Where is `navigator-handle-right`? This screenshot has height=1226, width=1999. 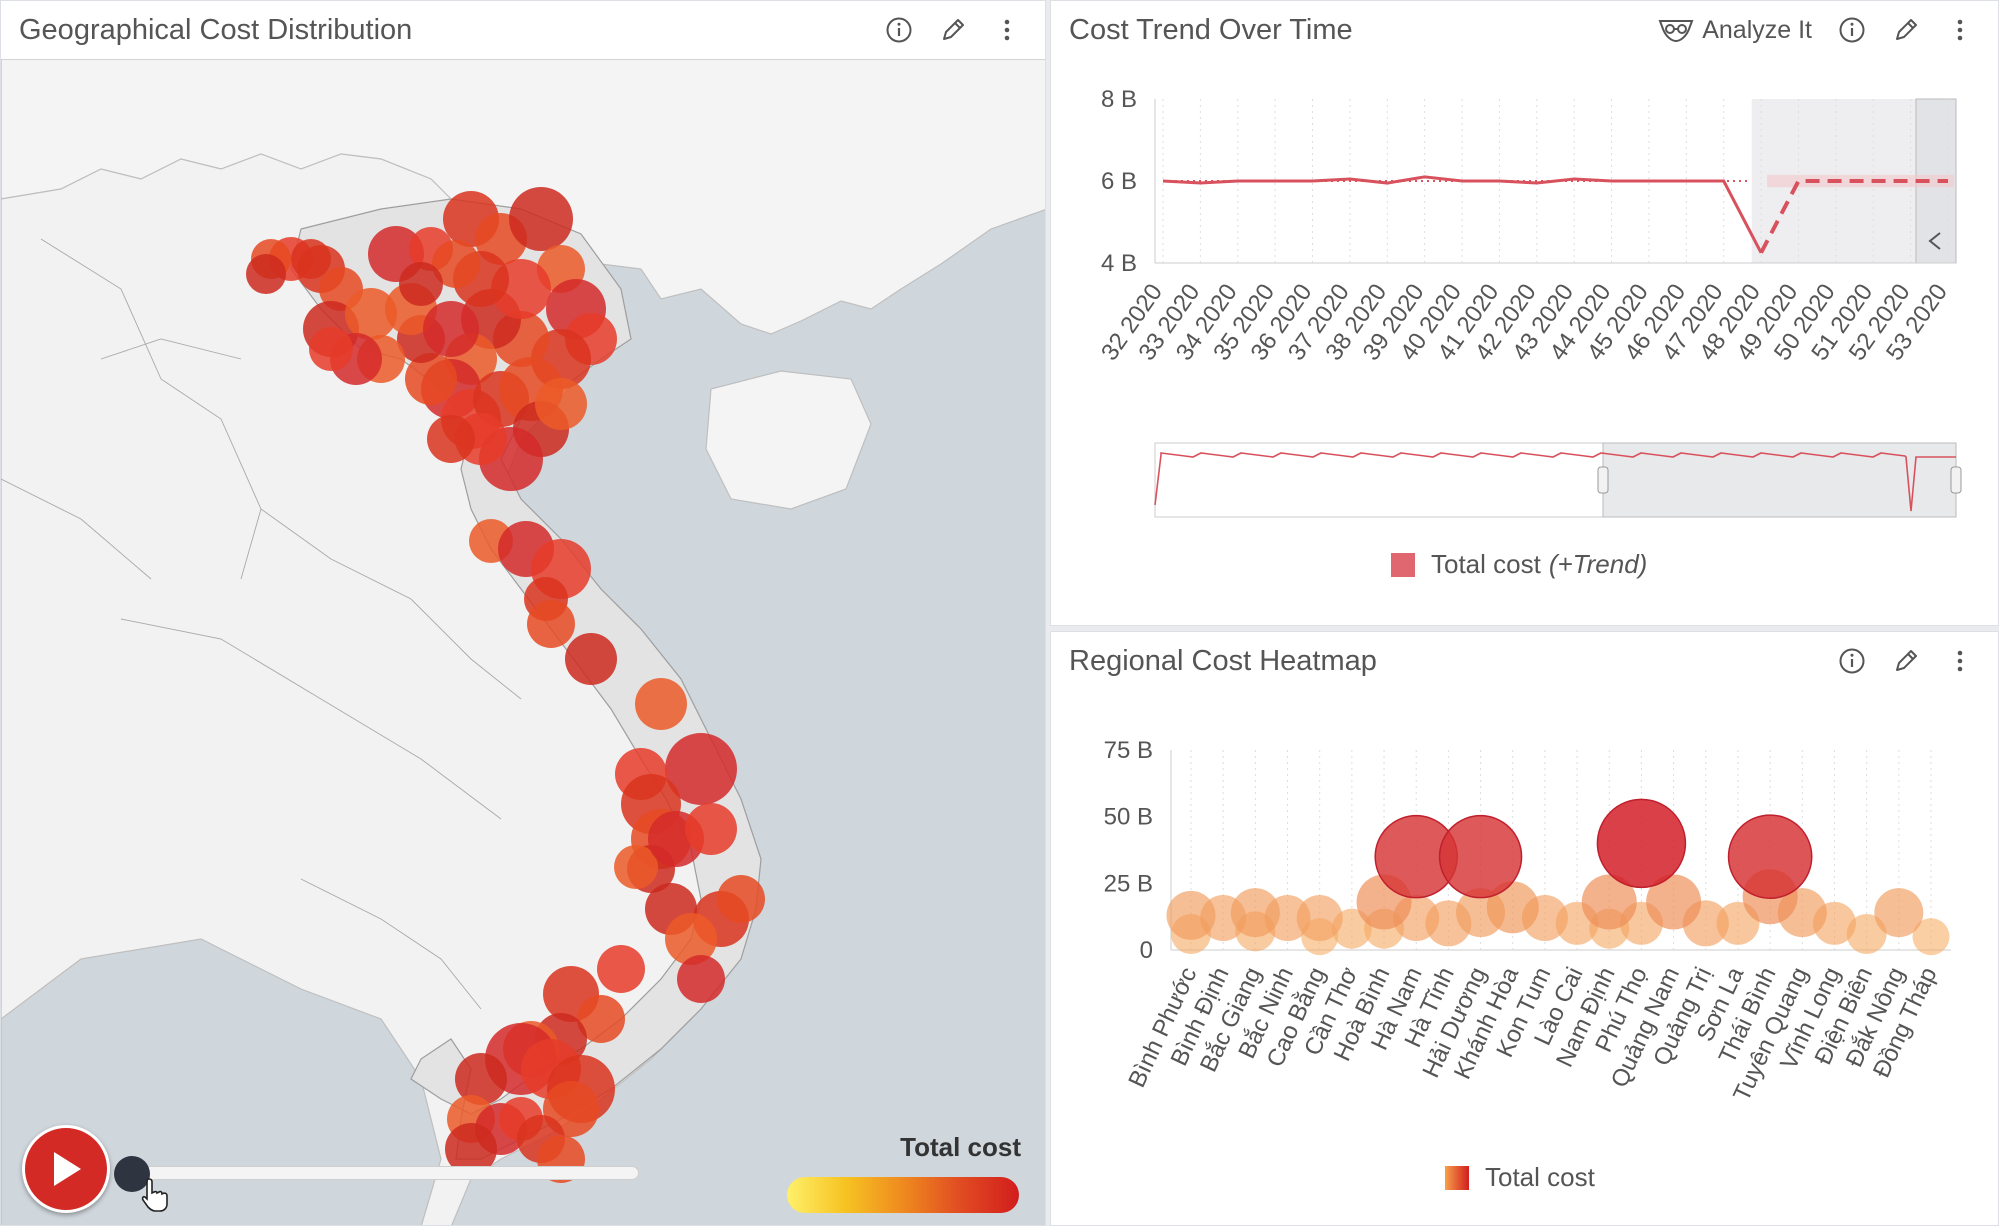
navigator-handle-right is located at coordinates (1956, 480).